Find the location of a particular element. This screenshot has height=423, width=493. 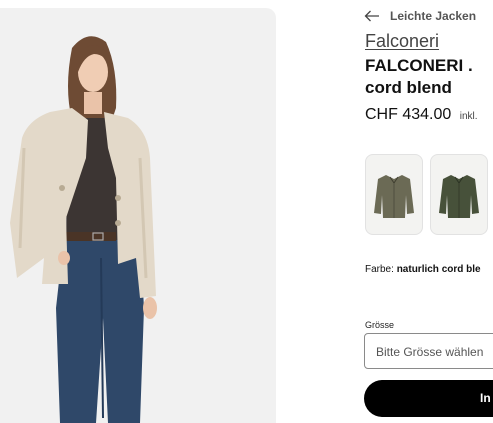

color-selector: Farbe: naturlich cord ble is located at coordinates (423, 269).